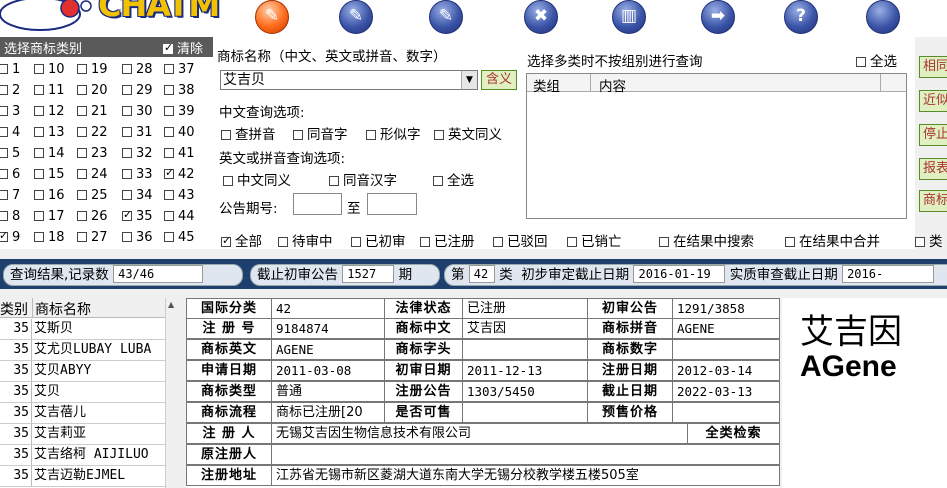  Describe the element at coordinates (179, 197) in the screenshot. I see `category-checkbox-43: 43` at that location.